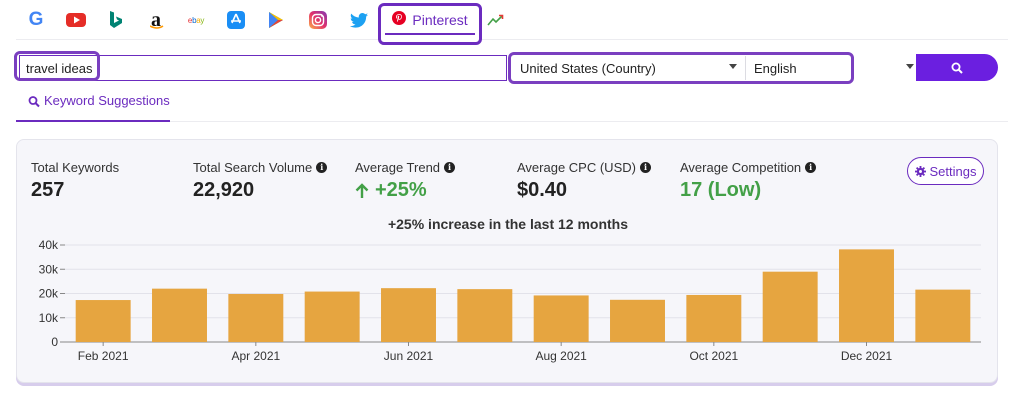  I want to click on tab-pinterest: Pinterest, so click(430, 24).